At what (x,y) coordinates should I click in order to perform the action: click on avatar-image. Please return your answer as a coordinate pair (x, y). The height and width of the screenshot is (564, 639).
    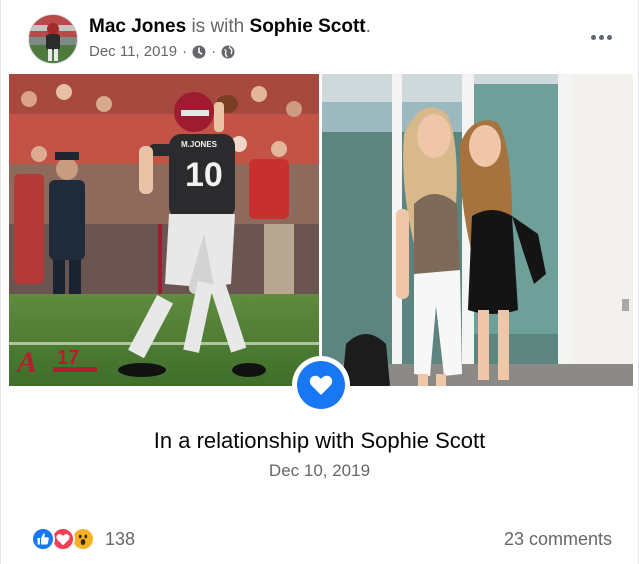
    Looking at the image, I should click on (53, 39).